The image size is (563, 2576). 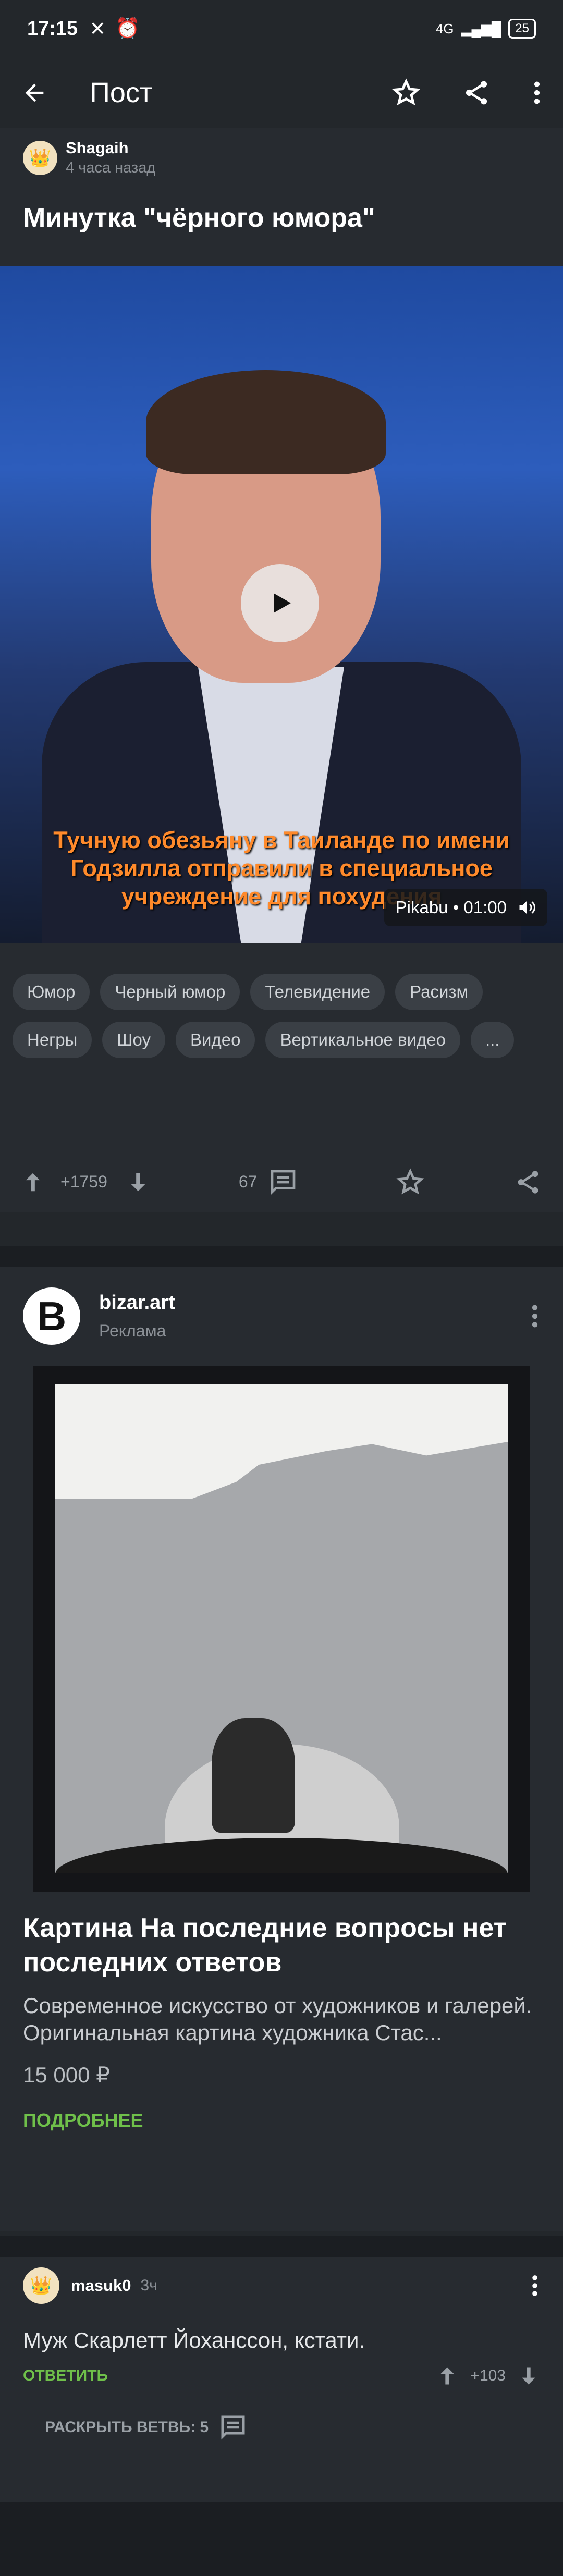 What do you see at coordinates (281, 158) in the screenshot?
I see `post-author-row: 👑 Shagaih 4 часа назад` at bounding box center [281, 158].